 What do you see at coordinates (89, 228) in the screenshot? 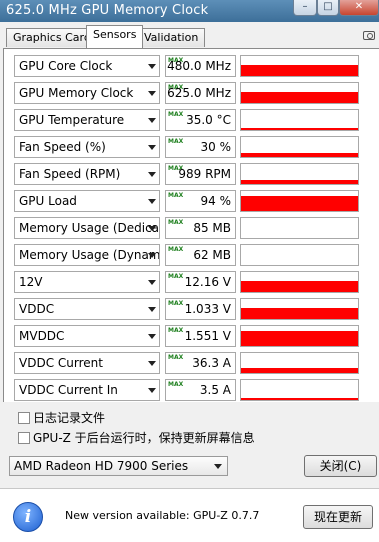
I see `sensor-label: Memory Usage (Dedicated)` at bounding box center [89, 228].